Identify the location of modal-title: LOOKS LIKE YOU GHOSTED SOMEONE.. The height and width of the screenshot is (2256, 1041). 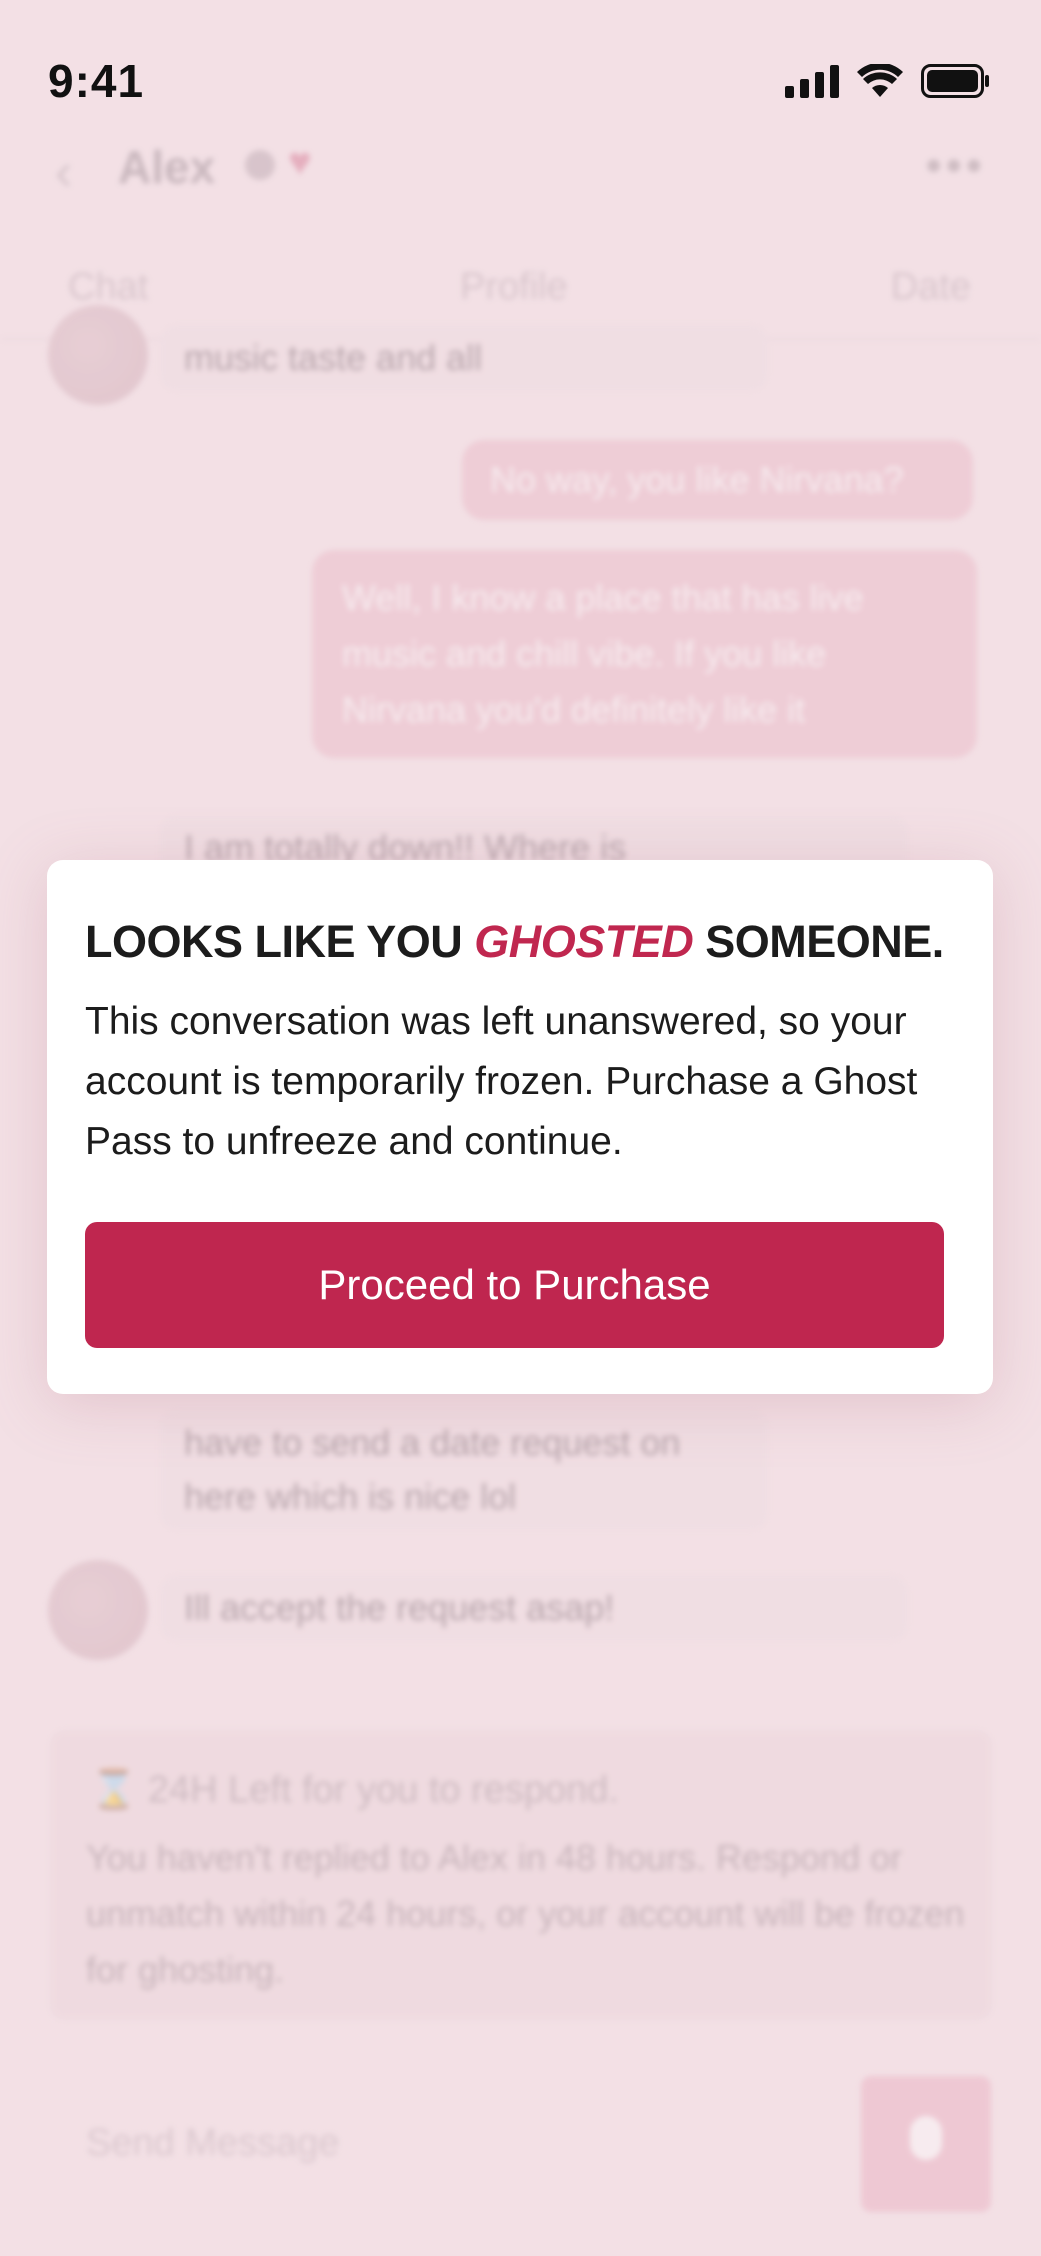
(514, 941).